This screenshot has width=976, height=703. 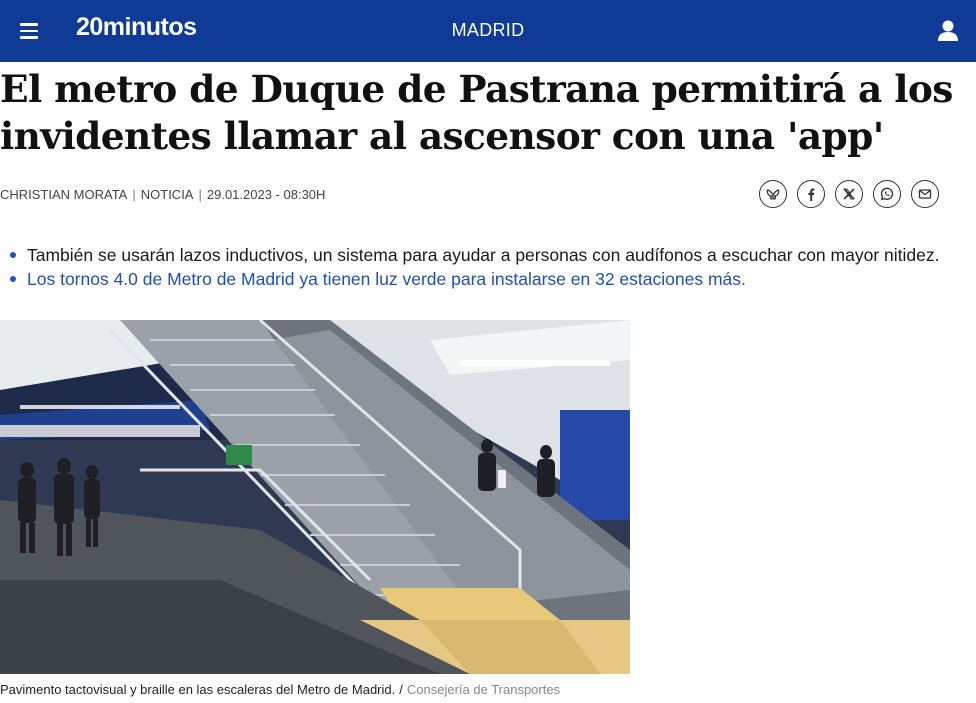 I want to click on article-type: NOTICIA, so click(x=167, y=194).